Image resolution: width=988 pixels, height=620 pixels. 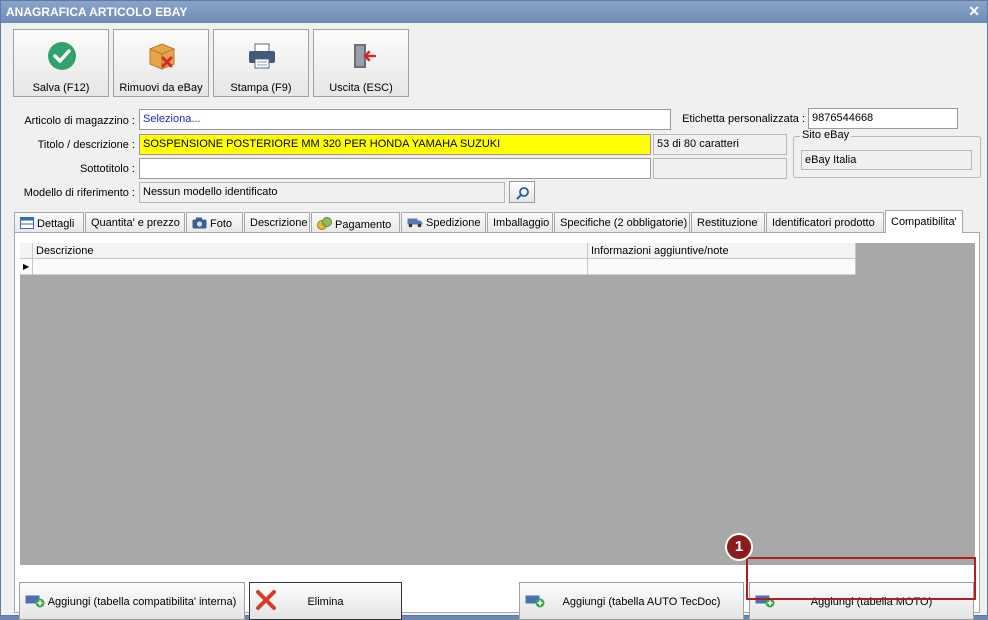 I want to click on save-button: Salva (F12), so click(x=61, y=63).